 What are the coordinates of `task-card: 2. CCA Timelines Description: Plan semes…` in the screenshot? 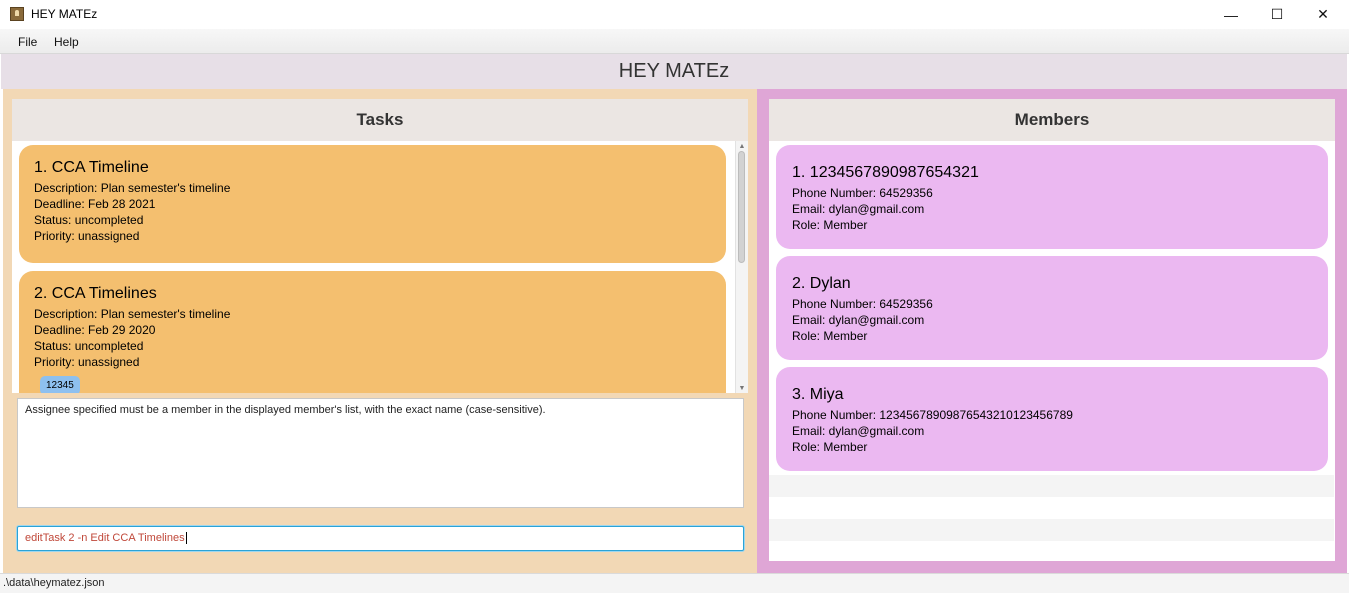 It's located at (372, 332).